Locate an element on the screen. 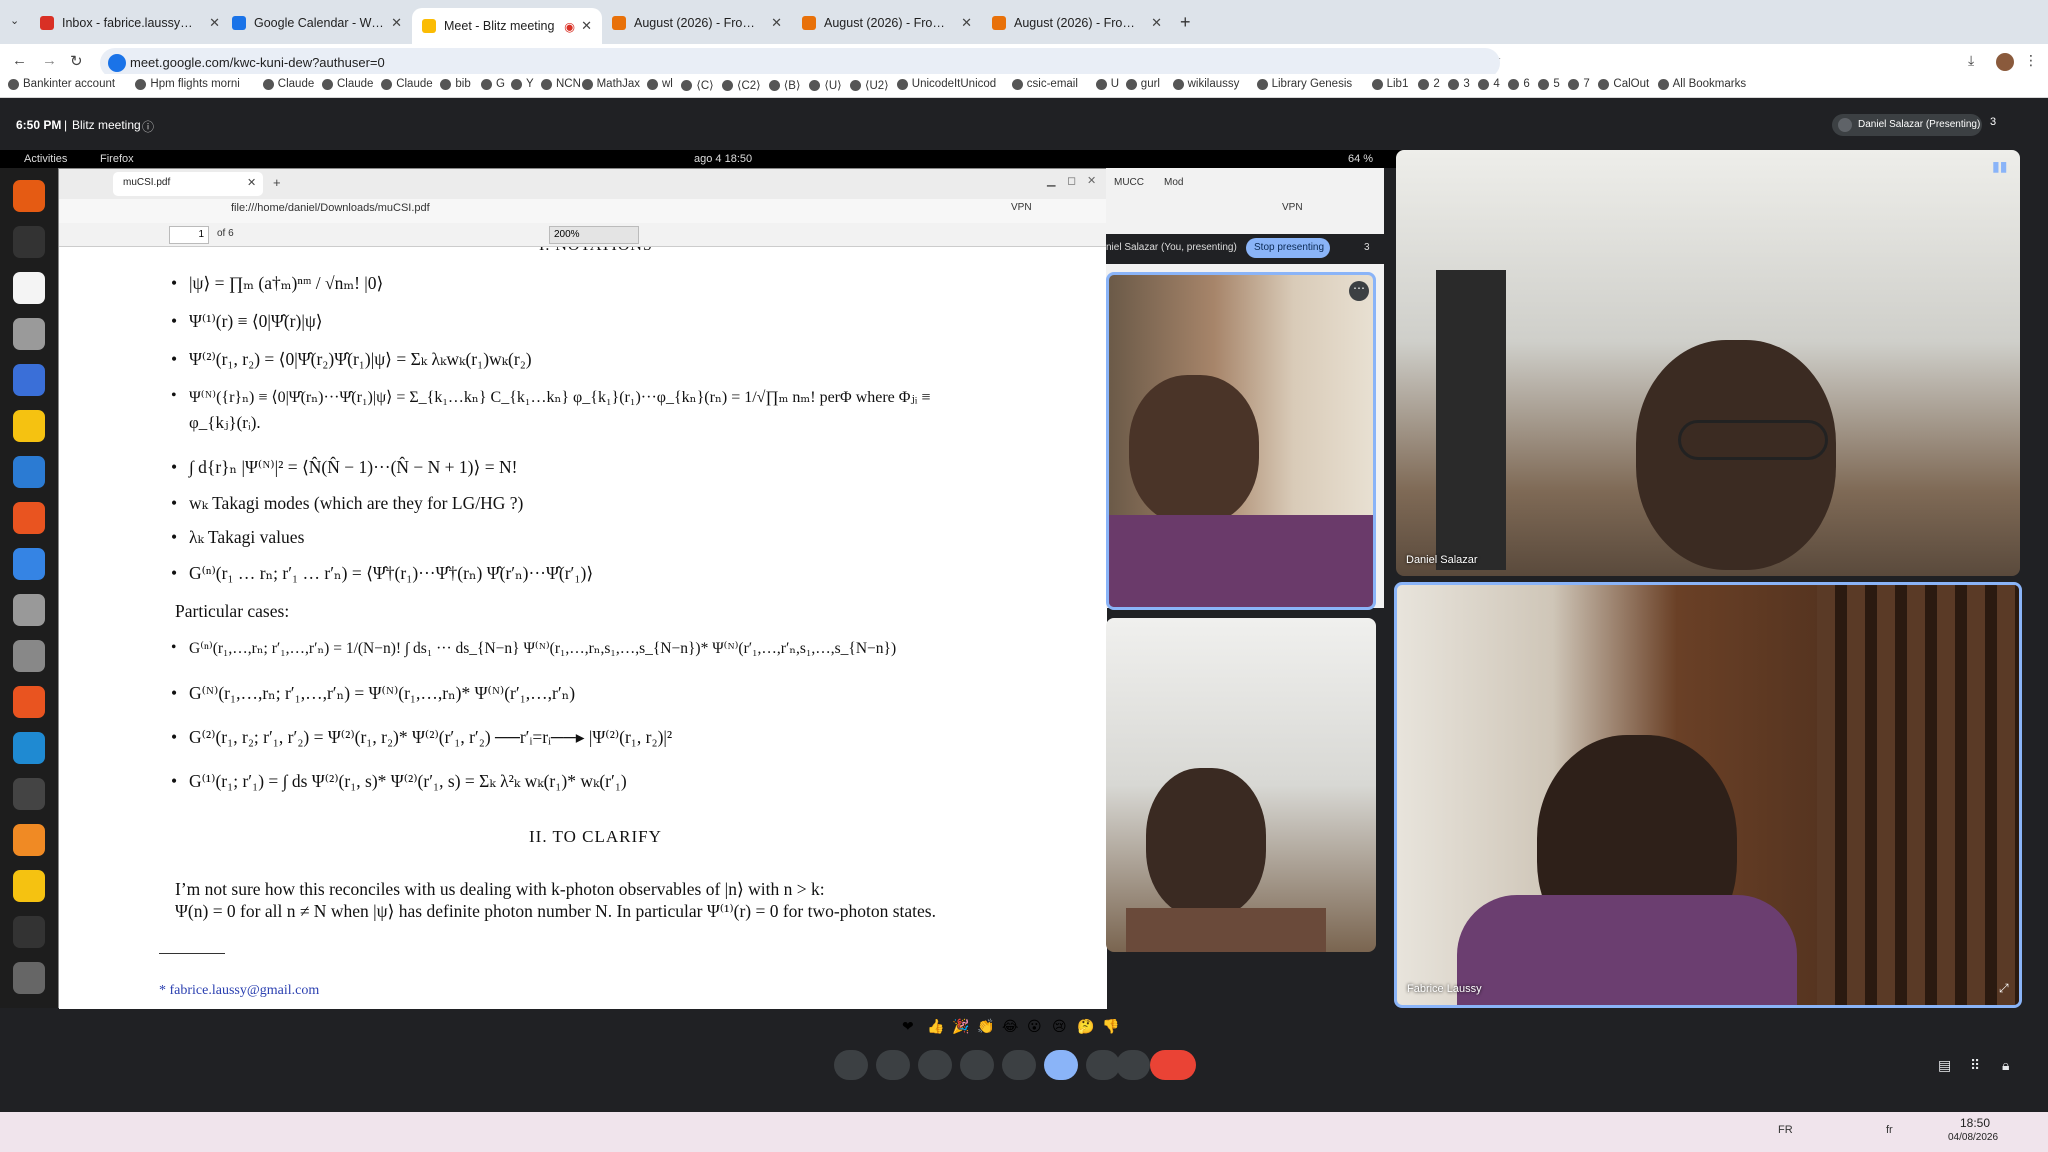 This screenshot has width=2048, height=1152. present-button is located at coordinates (1019, 1065).